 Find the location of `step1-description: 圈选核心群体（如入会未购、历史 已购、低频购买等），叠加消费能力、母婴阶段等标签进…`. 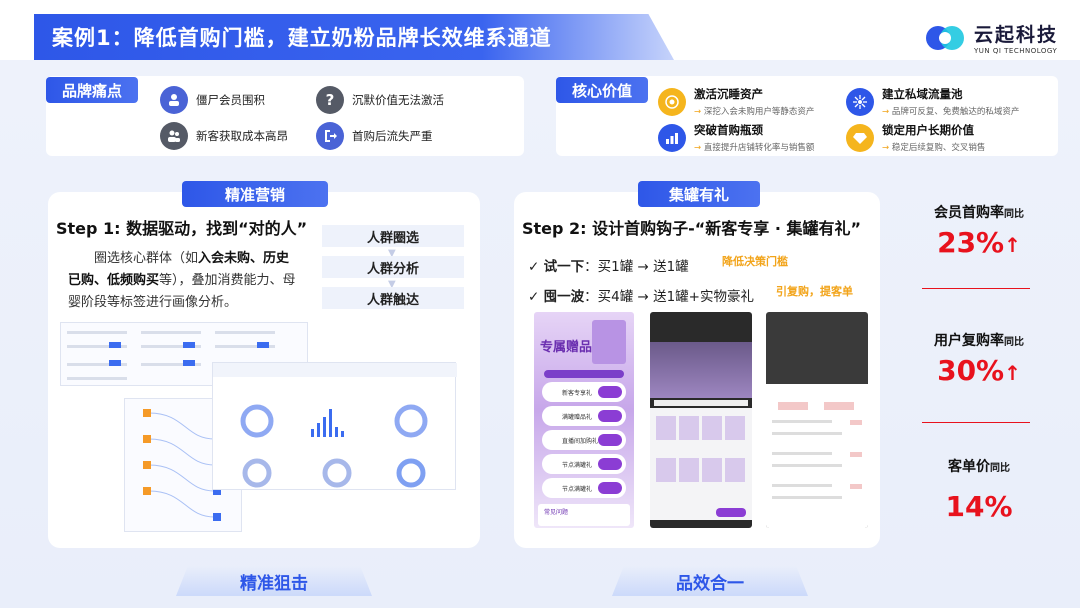

step1-description: 圈选核心群体（如入会未购、历史 已购、低频购买等），叠加消费能力、母婴阶段等标签进… is located at coordinates (182, 280).